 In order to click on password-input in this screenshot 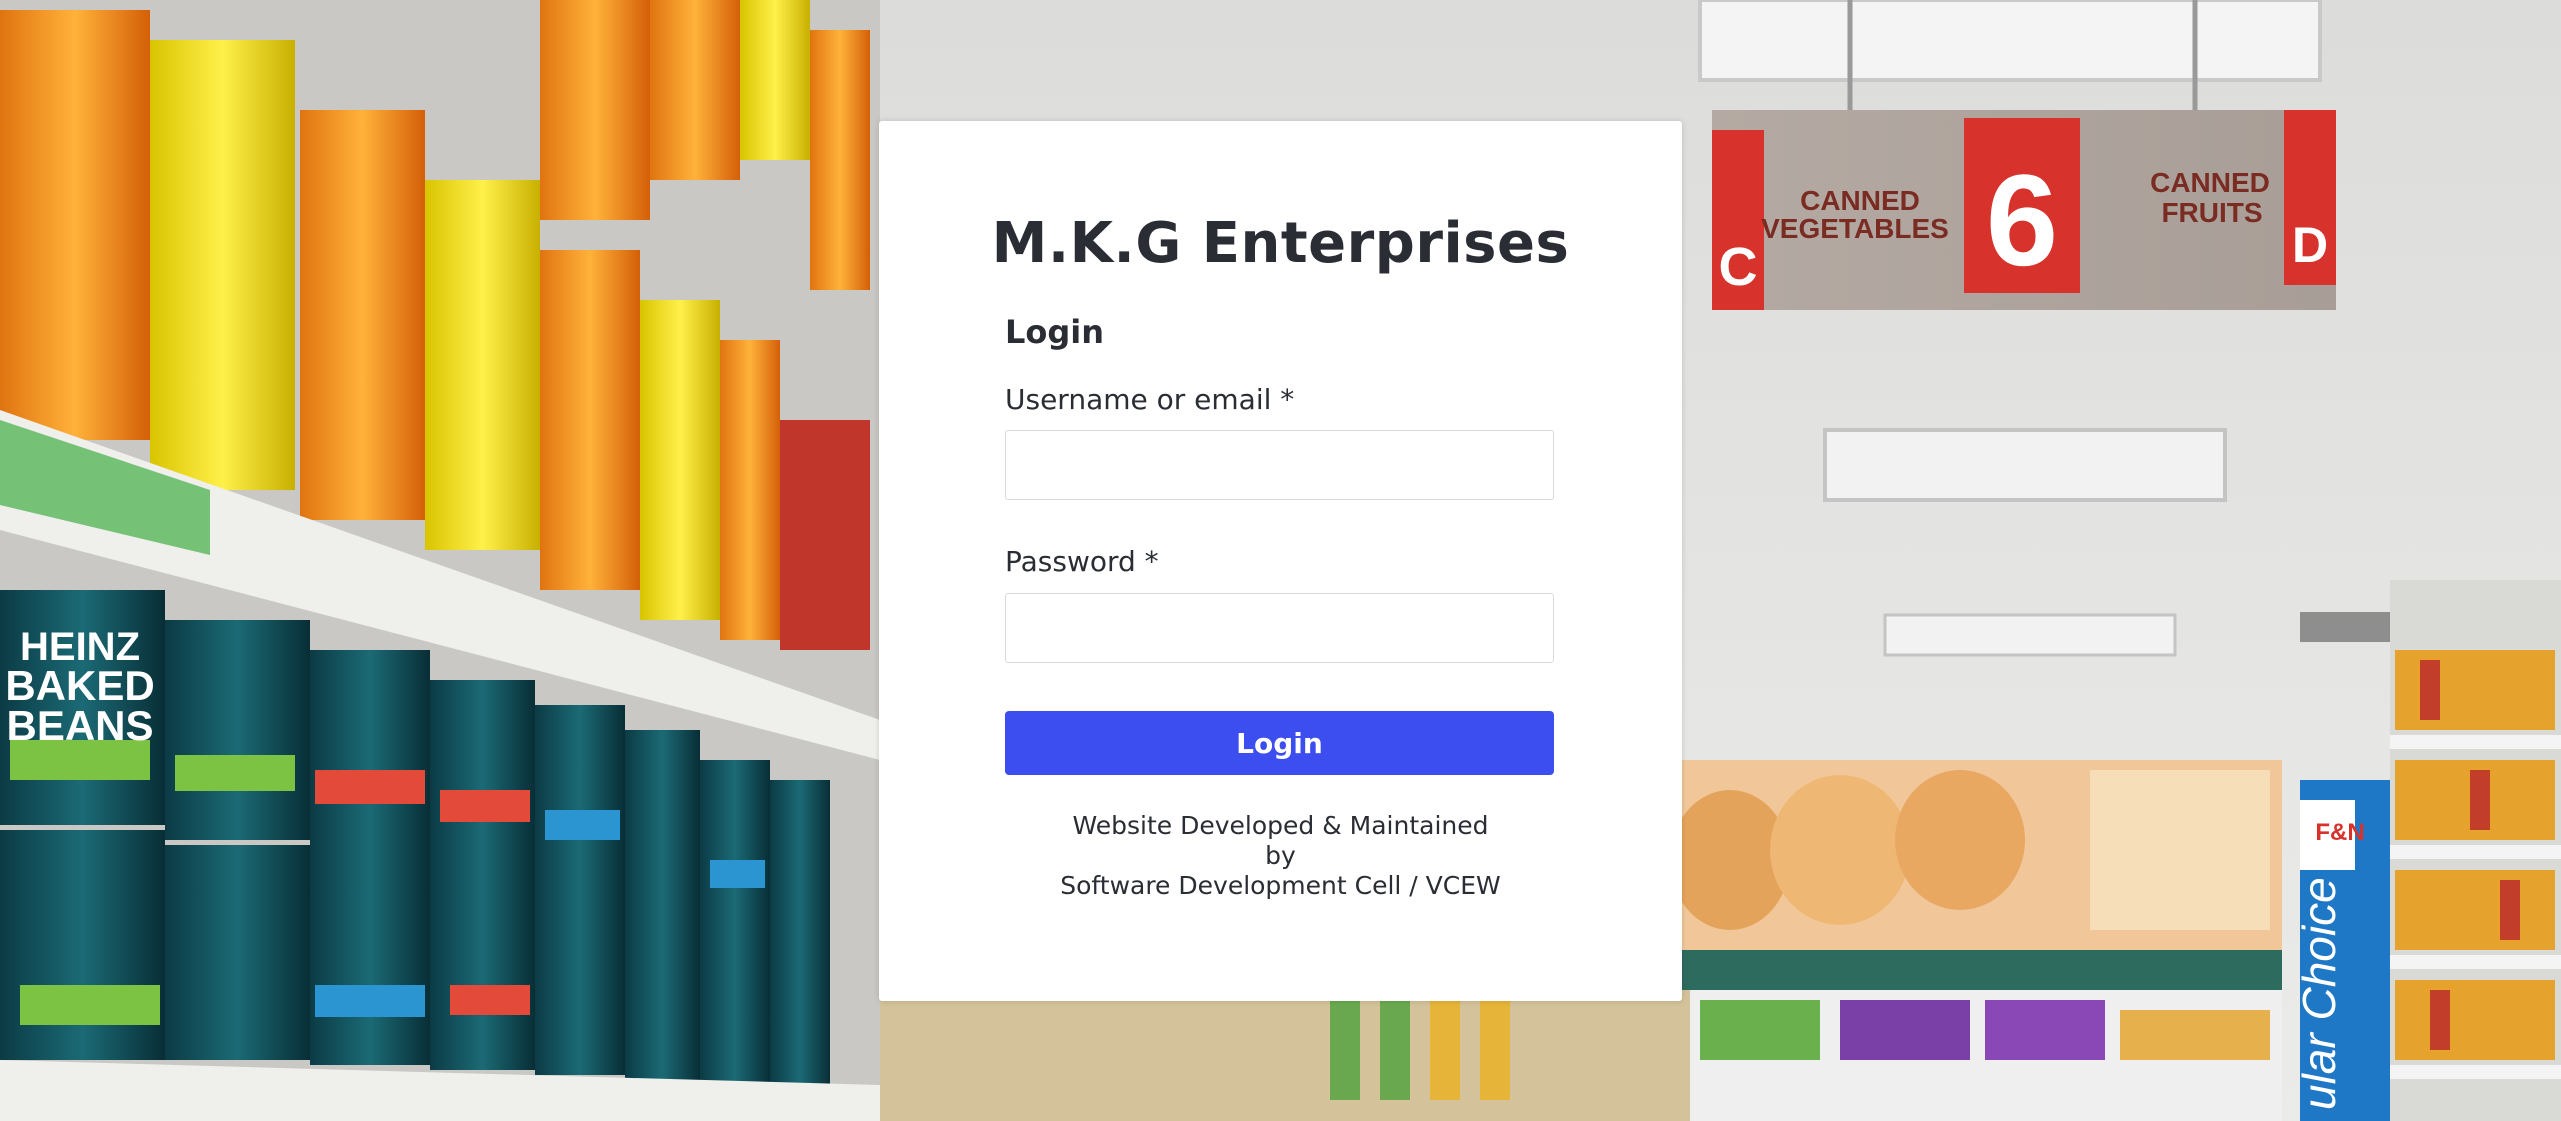, I will do `click(1279, 628)`.